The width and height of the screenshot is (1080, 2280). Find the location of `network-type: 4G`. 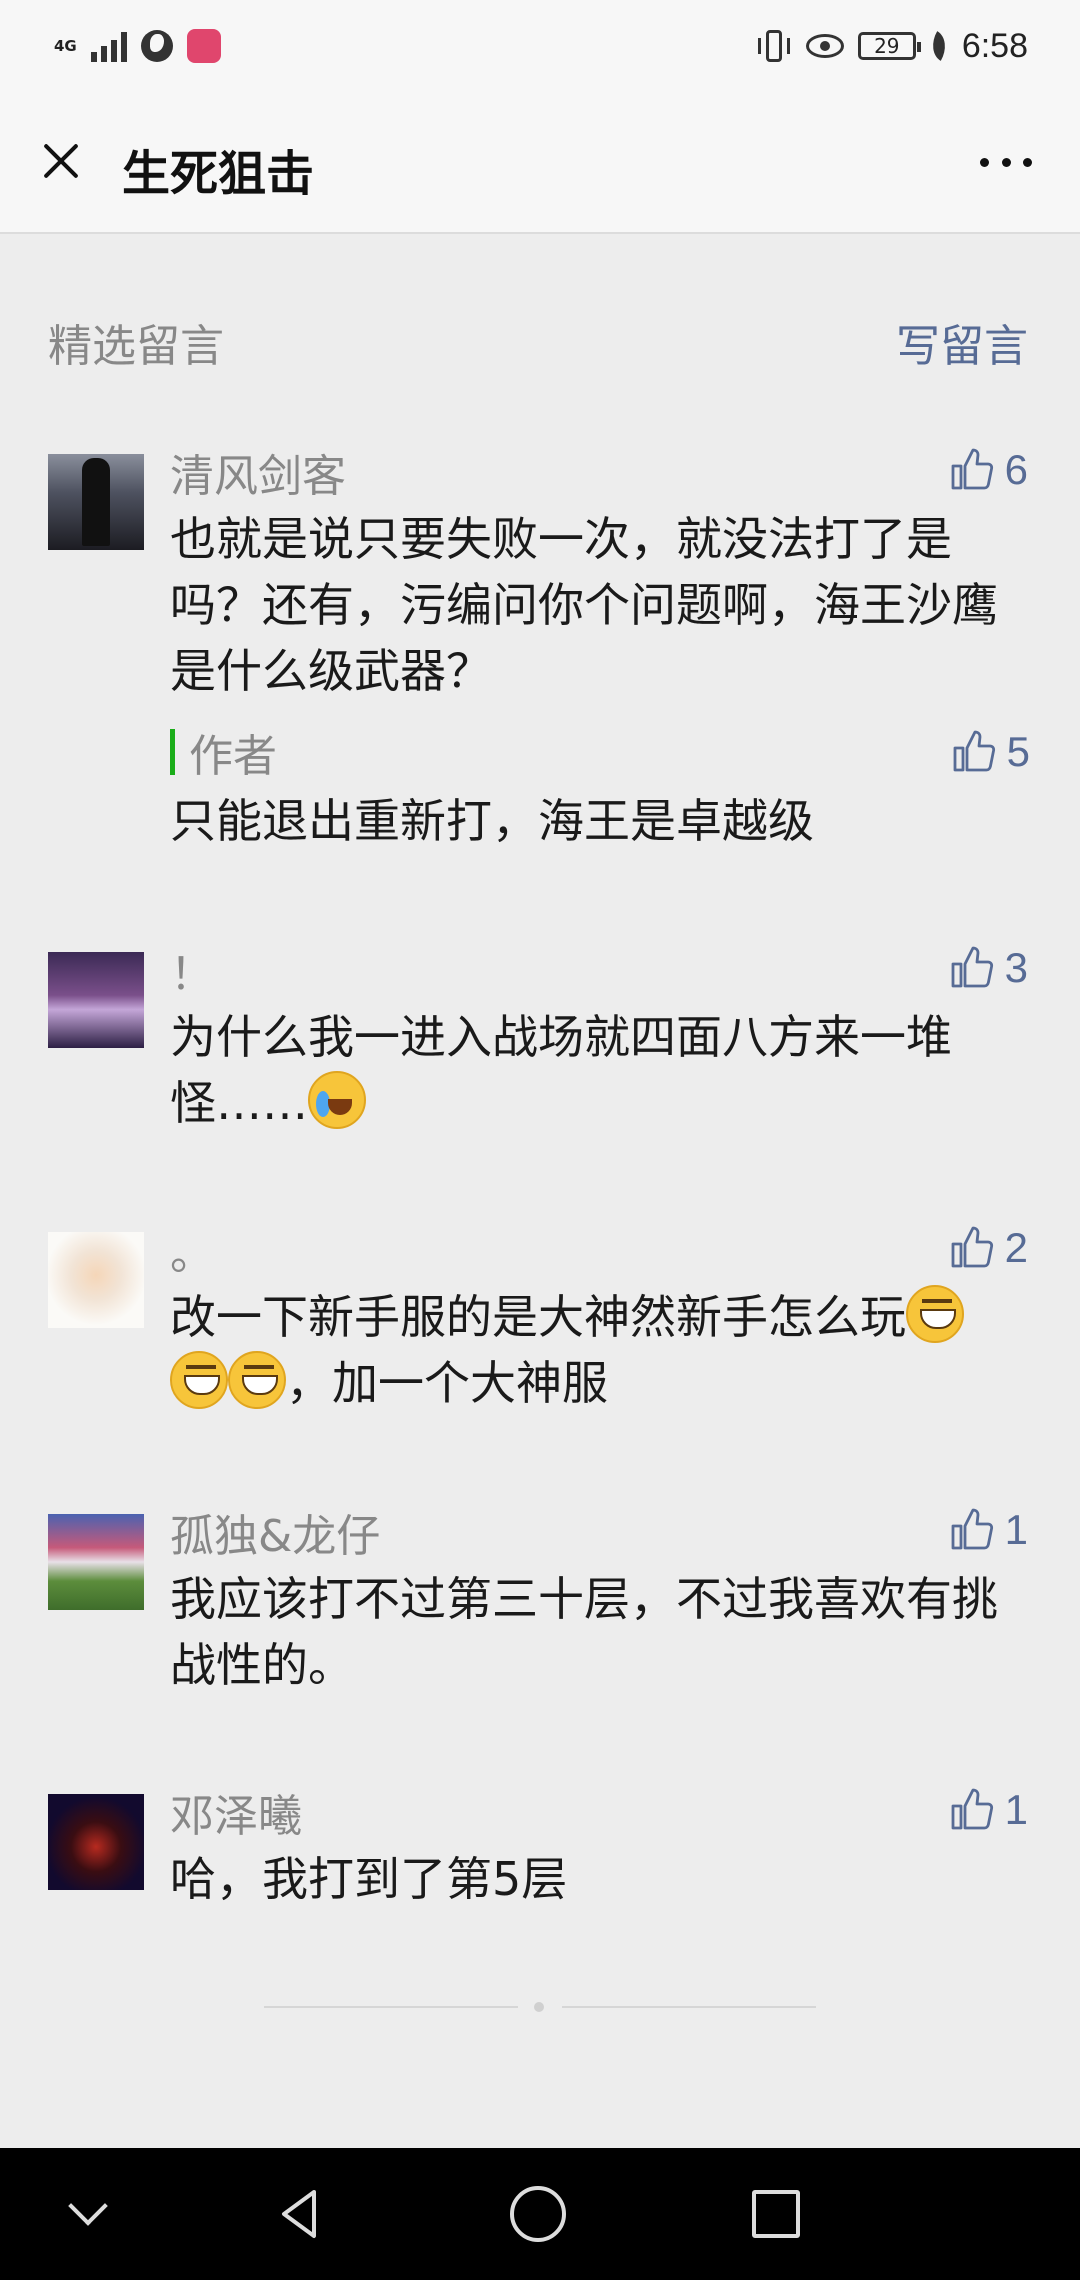

network-type: 4G is located at coordinates (65, 46).